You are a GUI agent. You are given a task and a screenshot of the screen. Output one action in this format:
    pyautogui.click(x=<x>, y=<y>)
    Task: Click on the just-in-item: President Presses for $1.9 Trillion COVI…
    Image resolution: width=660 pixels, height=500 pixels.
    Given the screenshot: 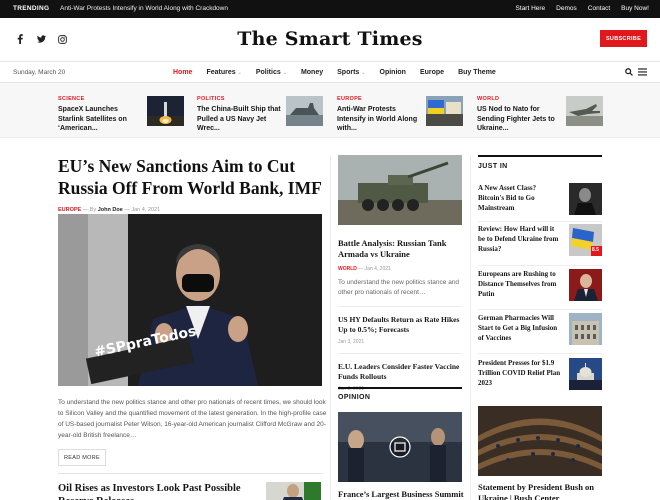 What is the action you would take?
    pyautogui.click(x=540, y=378)
    